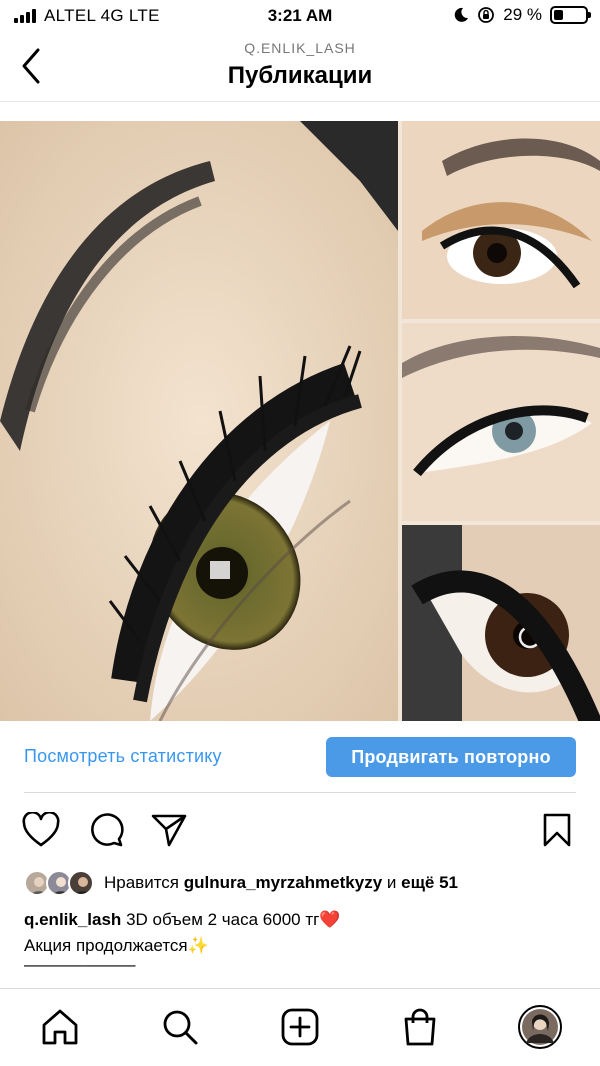 This screenshot has width=600, height=1066. I want to click on page-header: Q.ENLIK_LASH Публикации, so click(300, 68).